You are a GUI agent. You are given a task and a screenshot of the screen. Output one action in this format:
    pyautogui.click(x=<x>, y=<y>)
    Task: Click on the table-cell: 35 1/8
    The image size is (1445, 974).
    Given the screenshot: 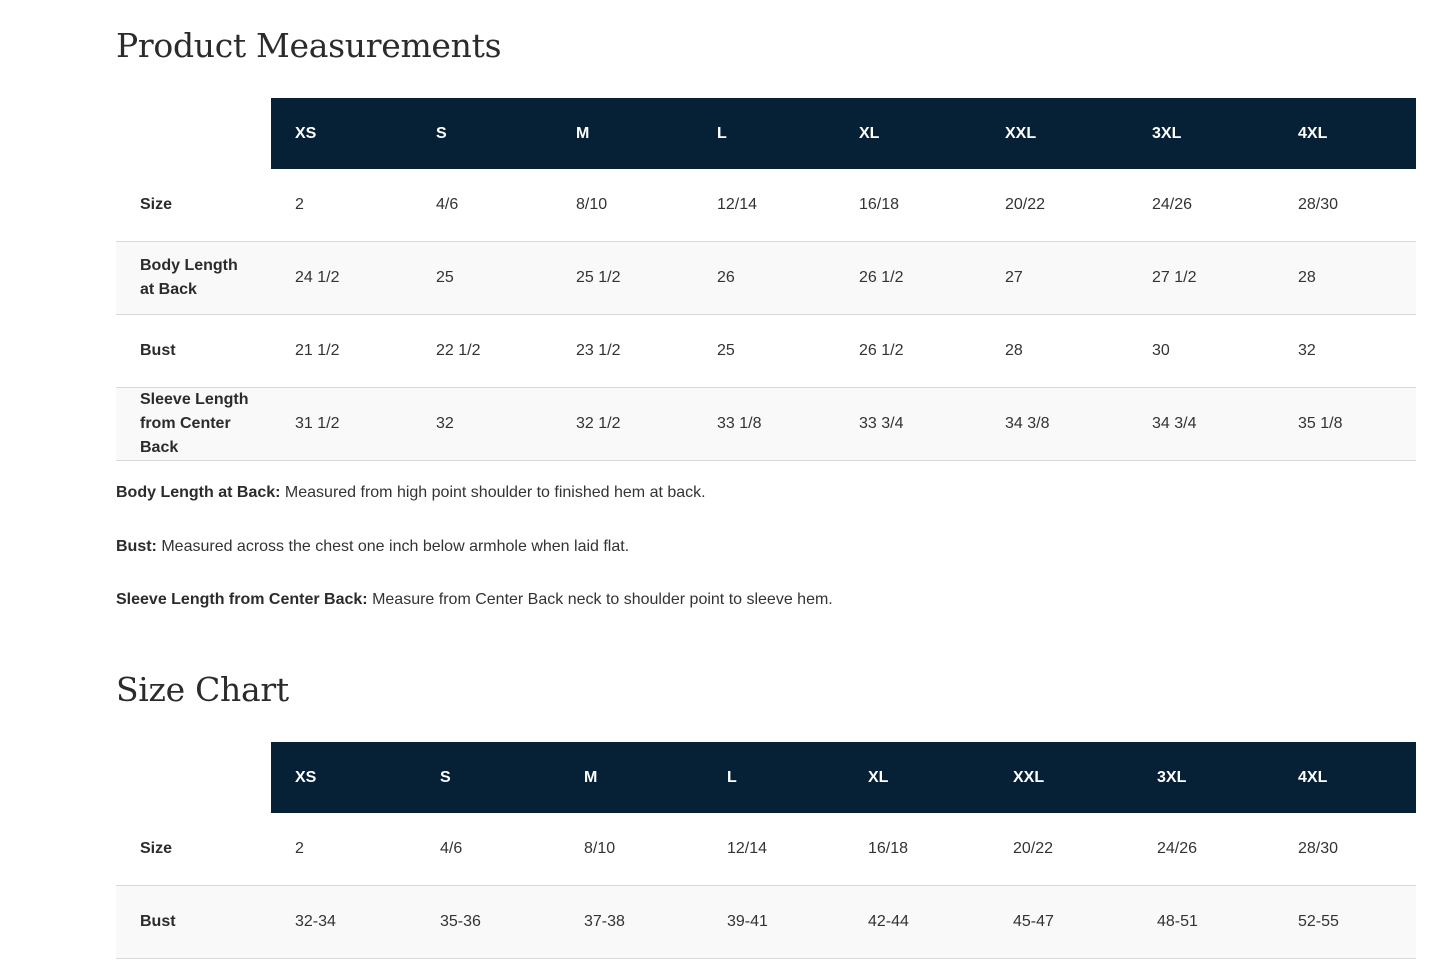 What is the action you would take?
    pyautogui.click(x=1345, y=424)
    